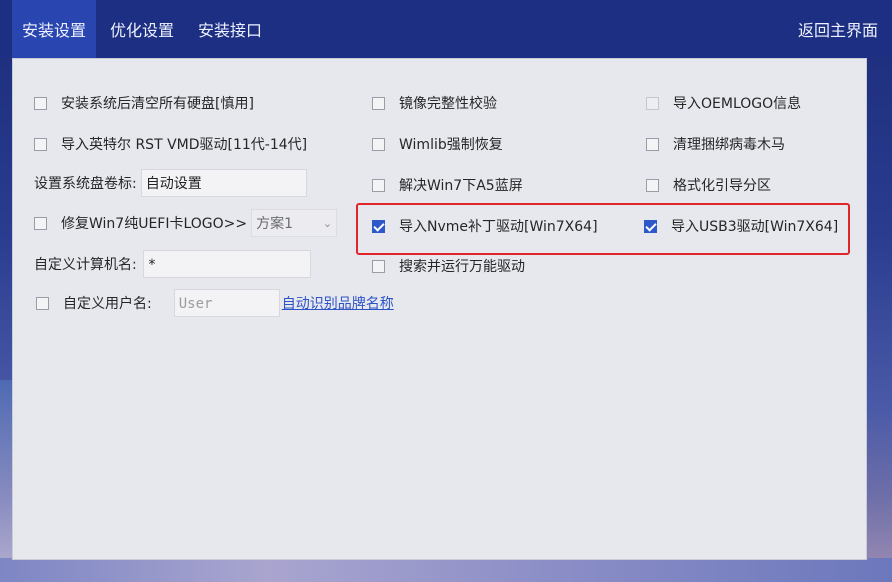 The height and width of the screenshot is (582, 892). I want to click on tab-install-settings: 安装设置, so click(54, 29).